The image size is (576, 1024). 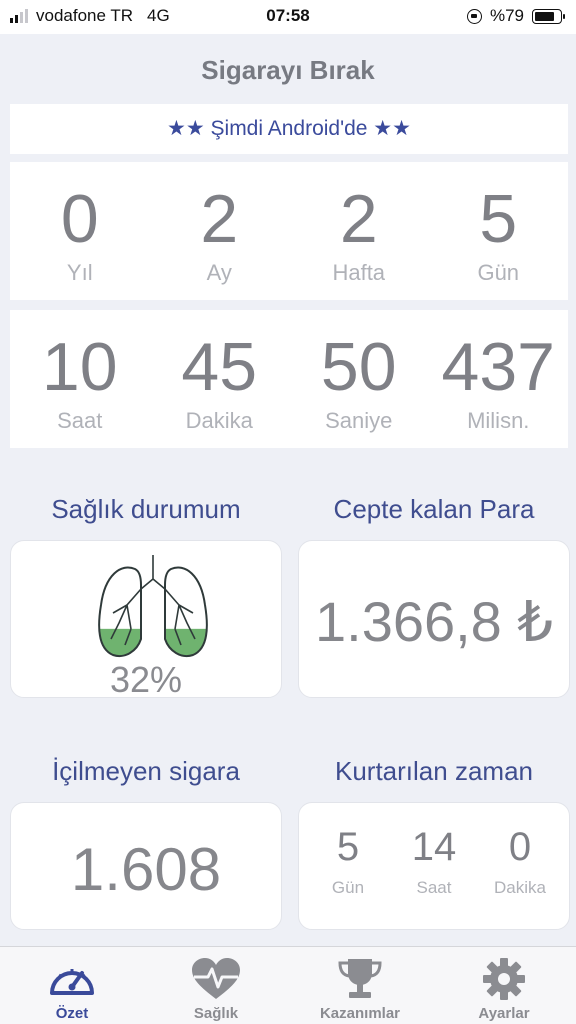 What do you see at coordinates (498, 272) in the screenshot?
I see `elapsed-label: Gün` at bounding box center [498, 272].